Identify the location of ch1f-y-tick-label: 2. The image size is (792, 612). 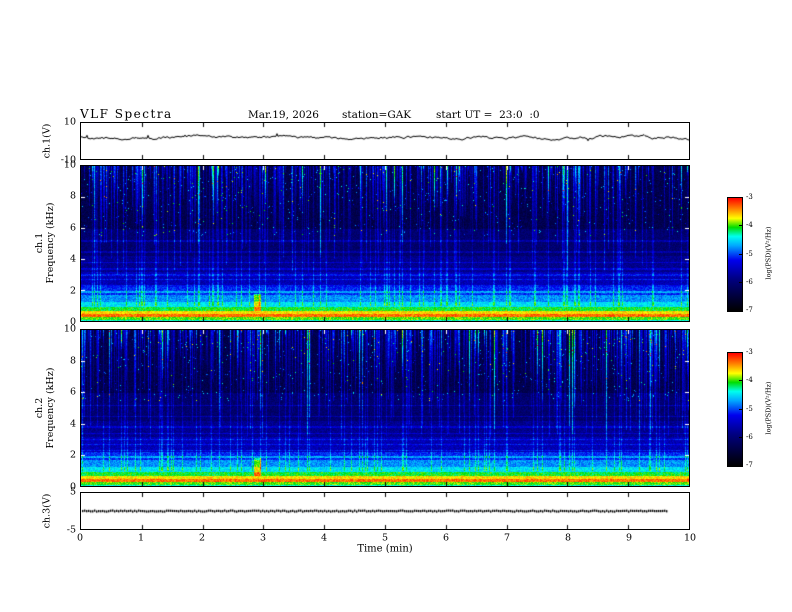
(72, 291).